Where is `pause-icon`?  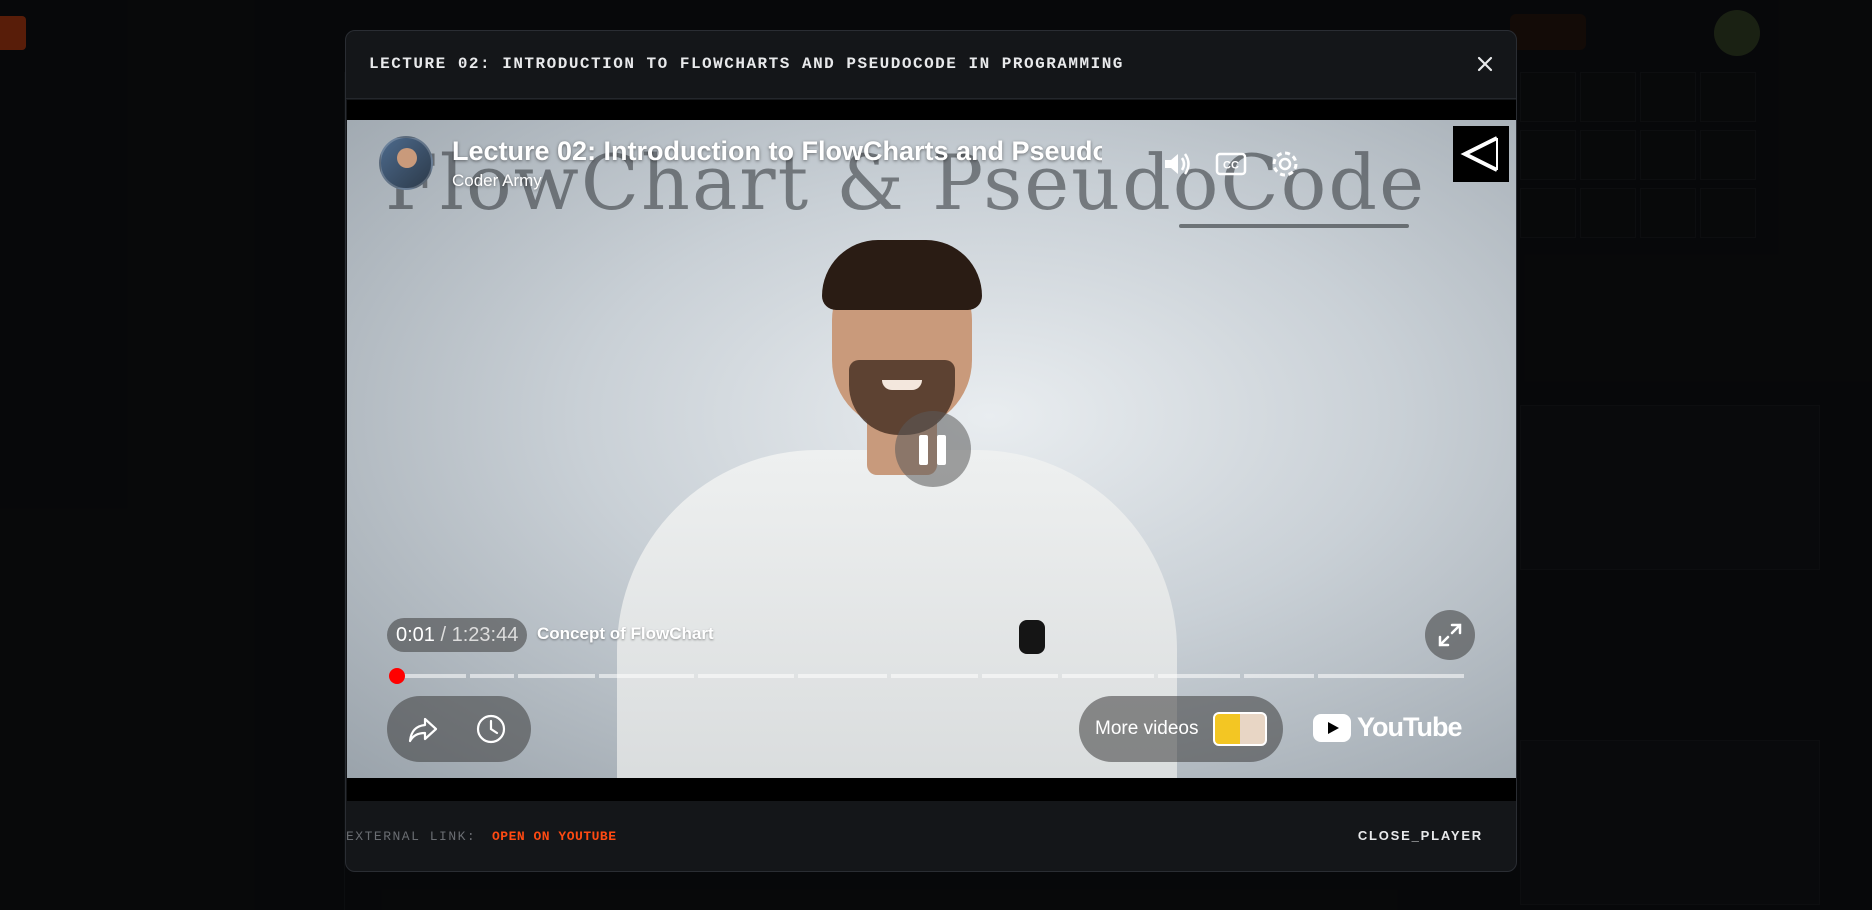
pause-icon is located at coordinates (923, 450).